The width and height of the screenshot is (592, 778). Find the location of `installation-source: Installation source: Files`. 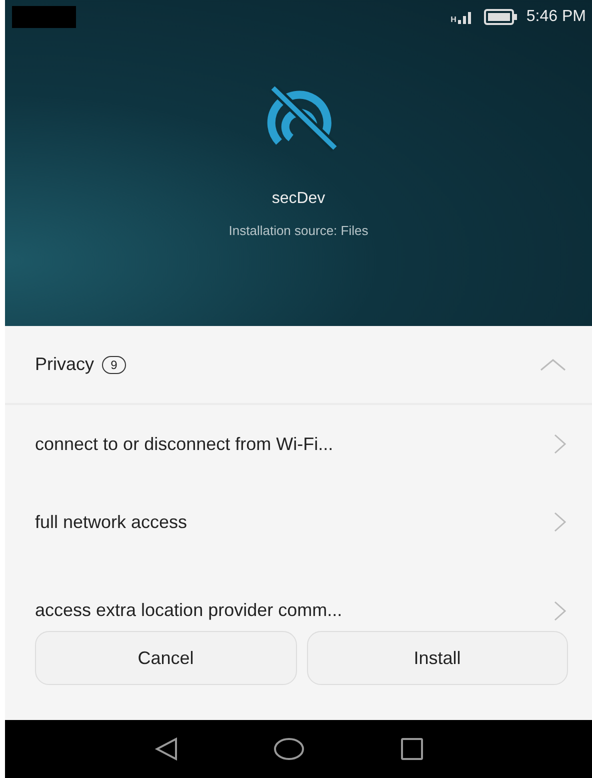

installation-source: Installation source: Files is located at coordinates (298, 230).